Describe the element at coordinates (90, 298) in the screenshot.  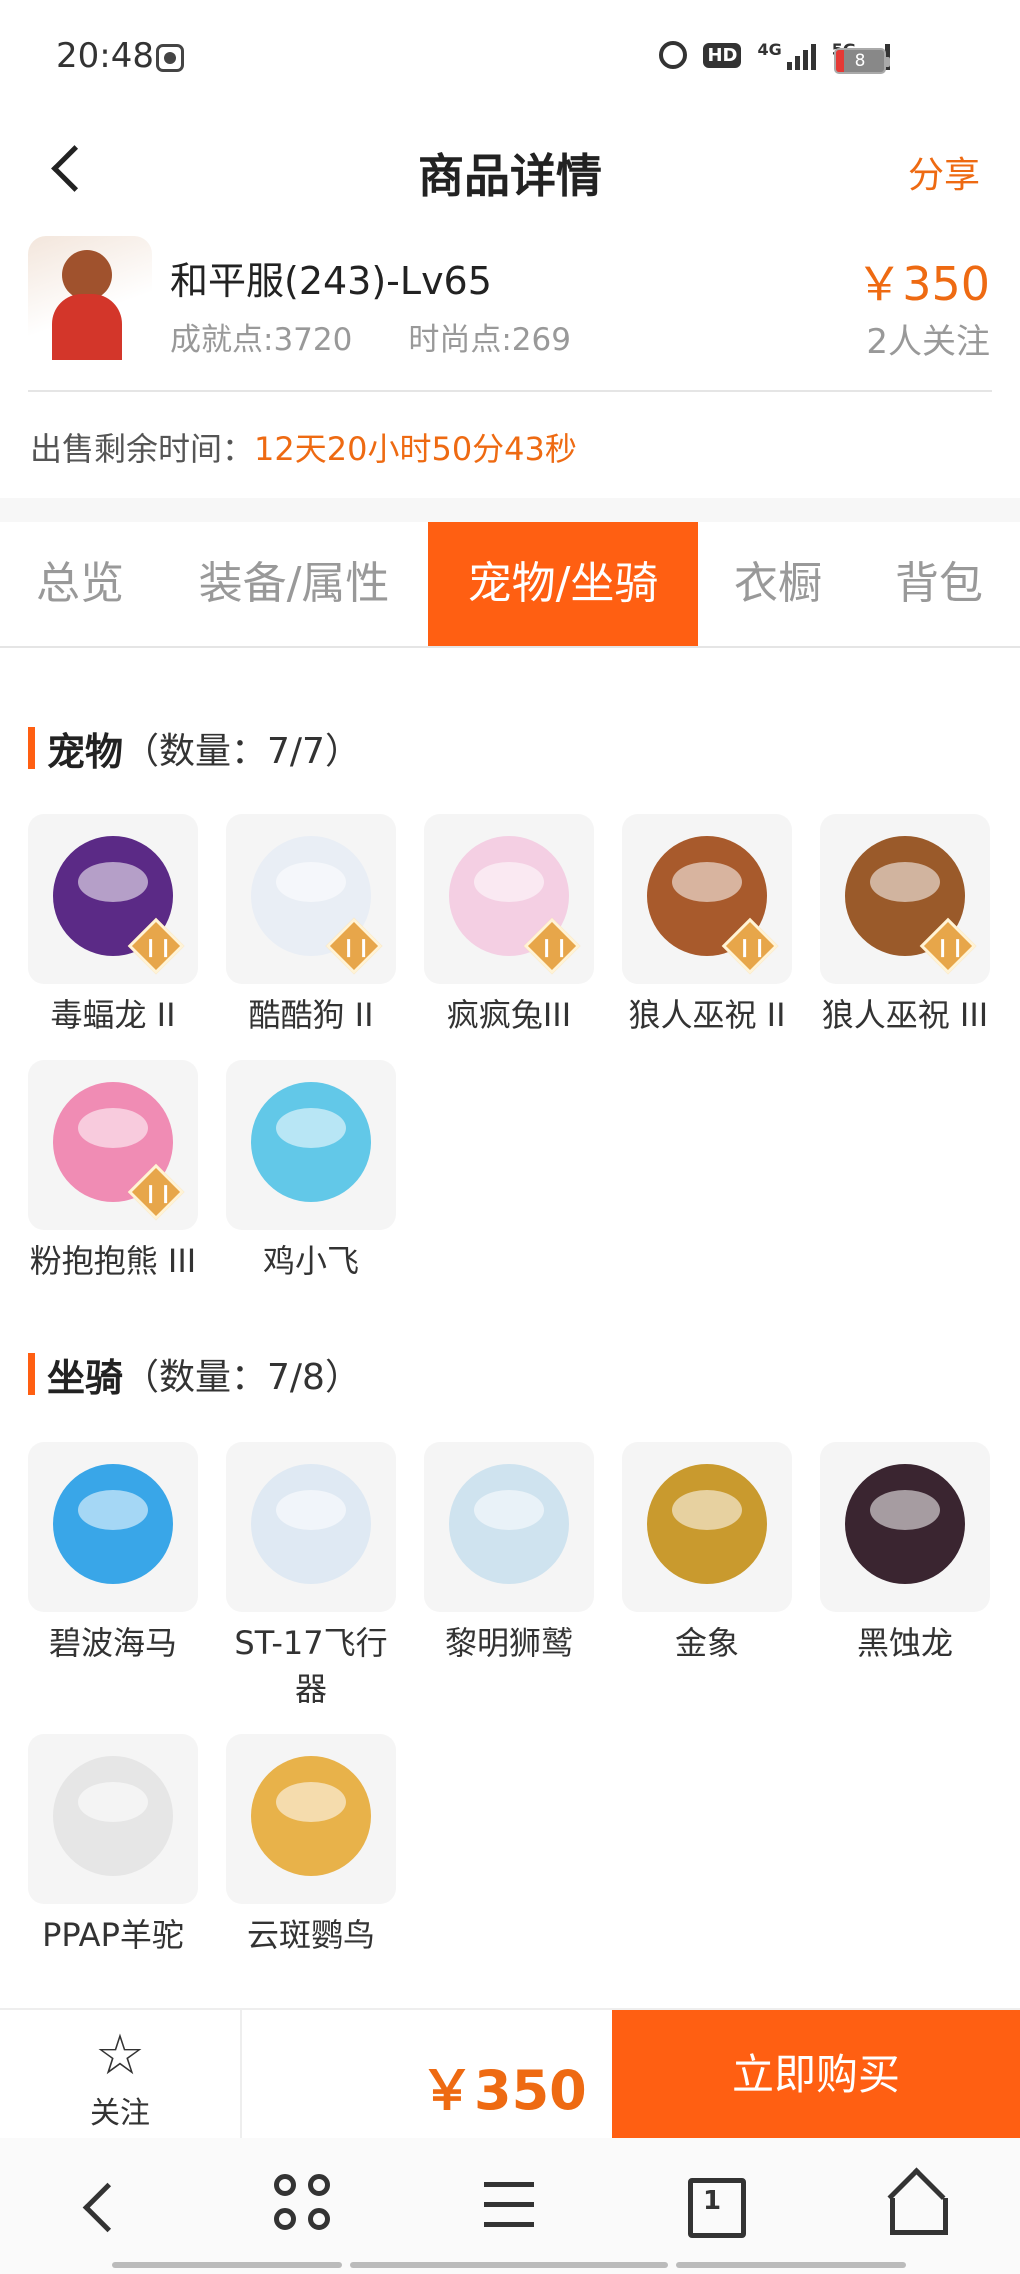
I see `character-avatar` at that location.